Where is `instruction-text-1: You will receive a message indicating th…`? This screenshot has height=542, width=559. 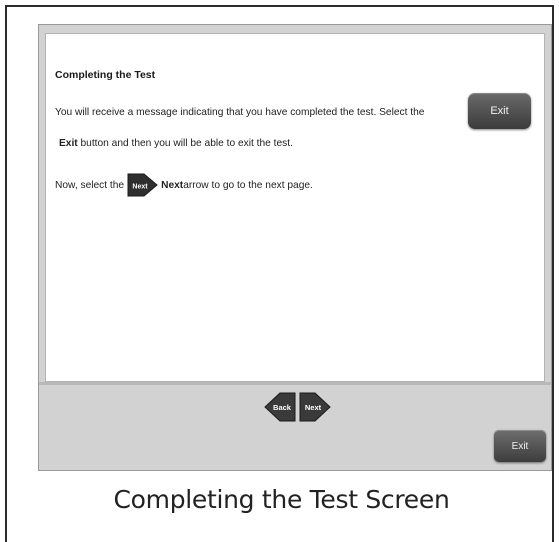
instruction-text-1: You will receive a message indicating th… is located at coordinates (240, 112).